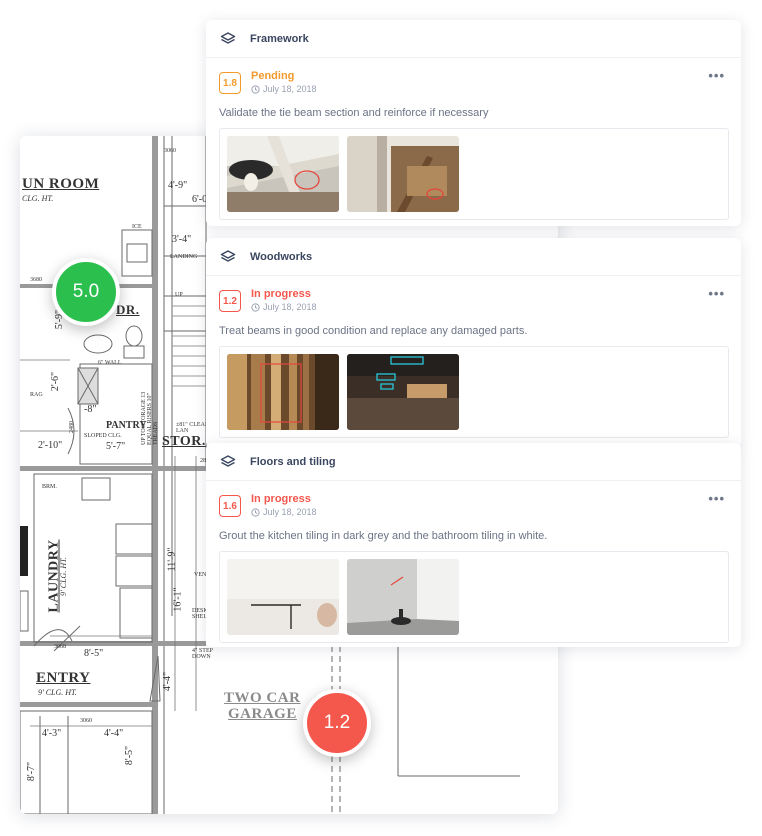 Image resolution: width=762 pixels, height=836 pixels. I want to click on plan-label-entry: ENTRY, so click(63, 678).